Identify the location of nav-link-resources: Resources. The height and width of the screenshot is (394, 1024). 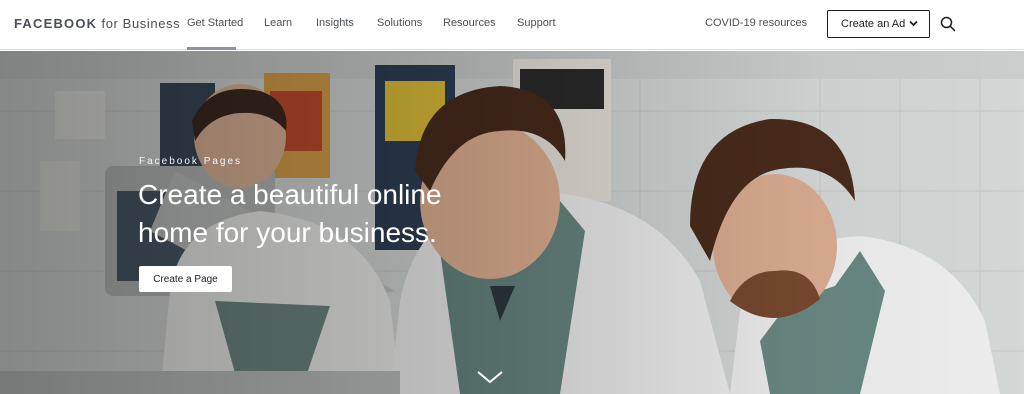
(469, 23).